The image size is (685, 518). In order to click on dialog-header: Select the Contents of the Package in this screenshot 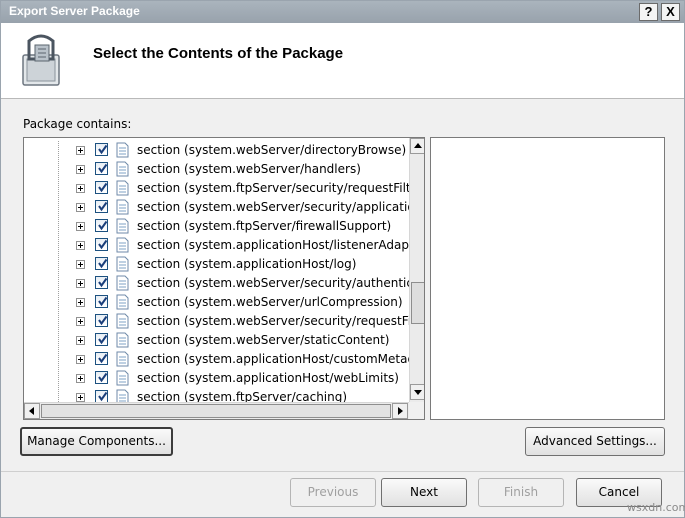, I will do `click(342, 61)`.